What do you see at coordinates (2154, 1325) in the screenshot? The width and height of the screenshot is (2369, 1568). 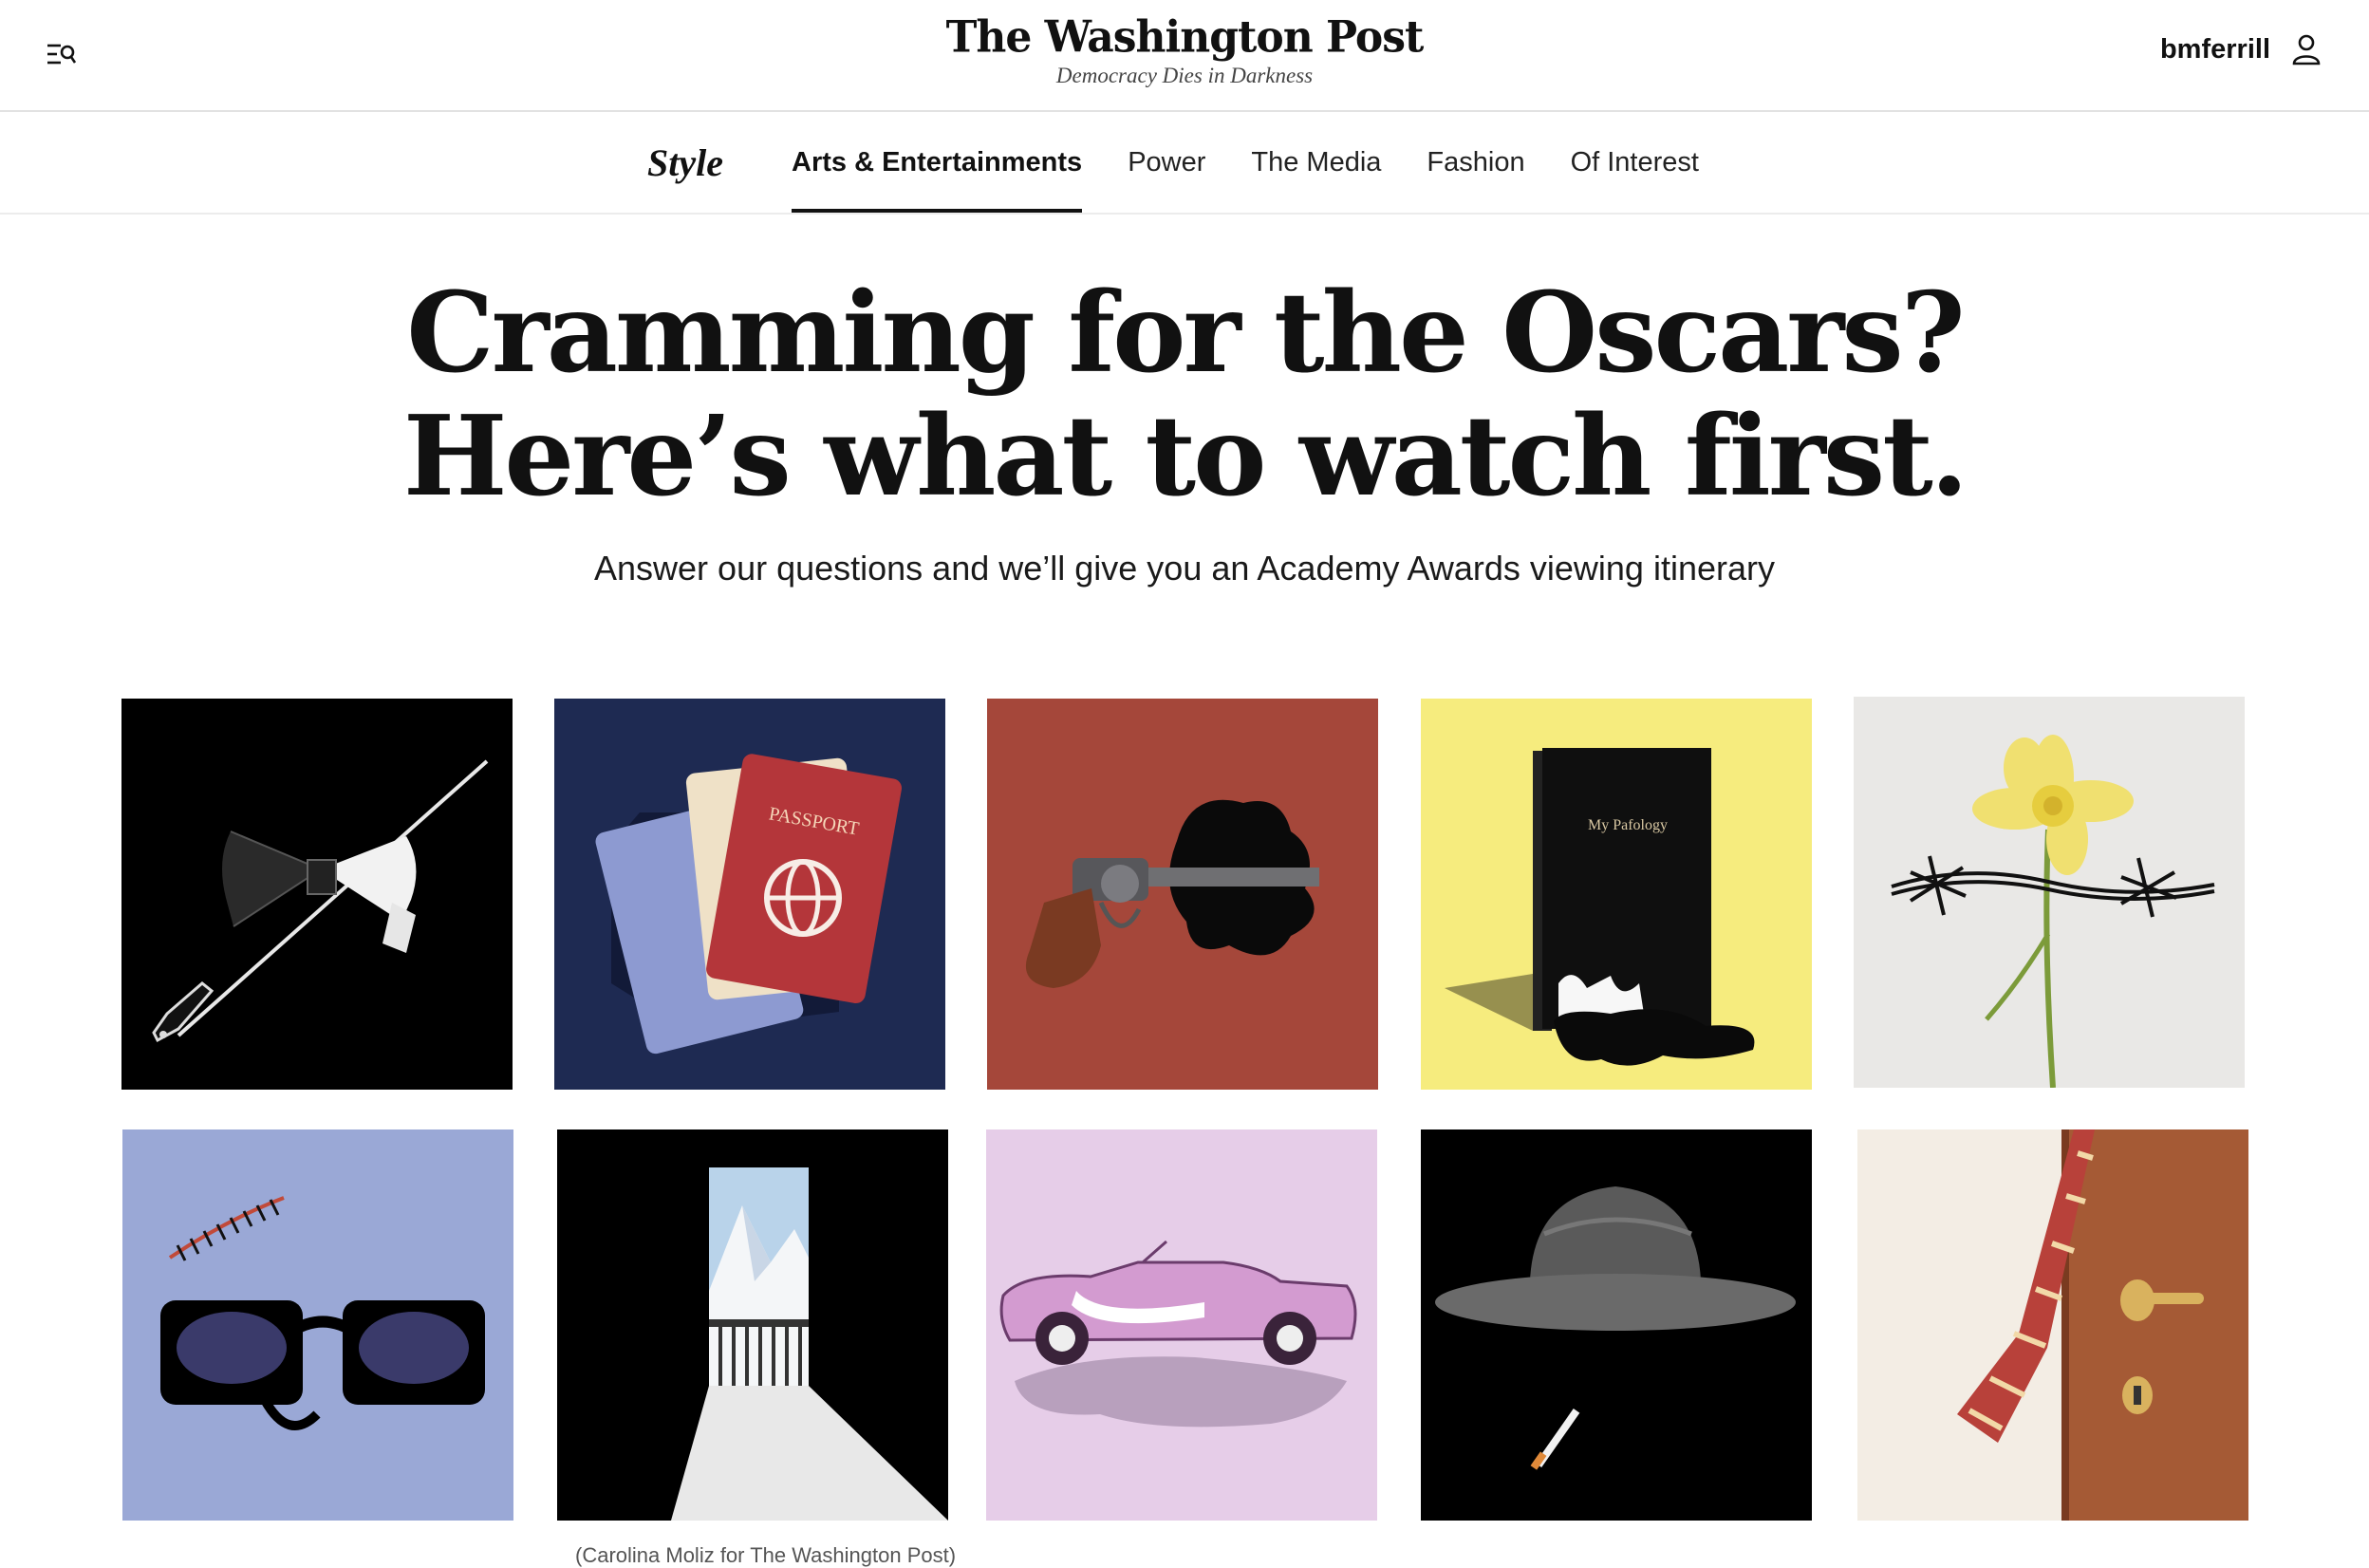 I see `door-icon` at bounding box center [2154, 1325].